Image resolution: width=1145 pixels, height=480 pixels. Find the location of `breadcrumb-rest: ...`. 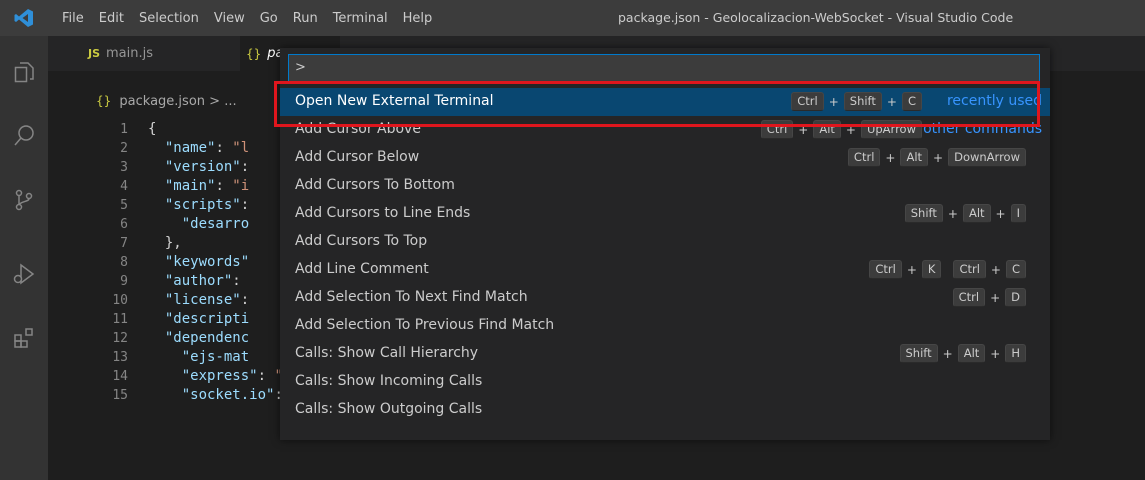

breadcrumb-rest: ... is located at coordinates (230, 101).